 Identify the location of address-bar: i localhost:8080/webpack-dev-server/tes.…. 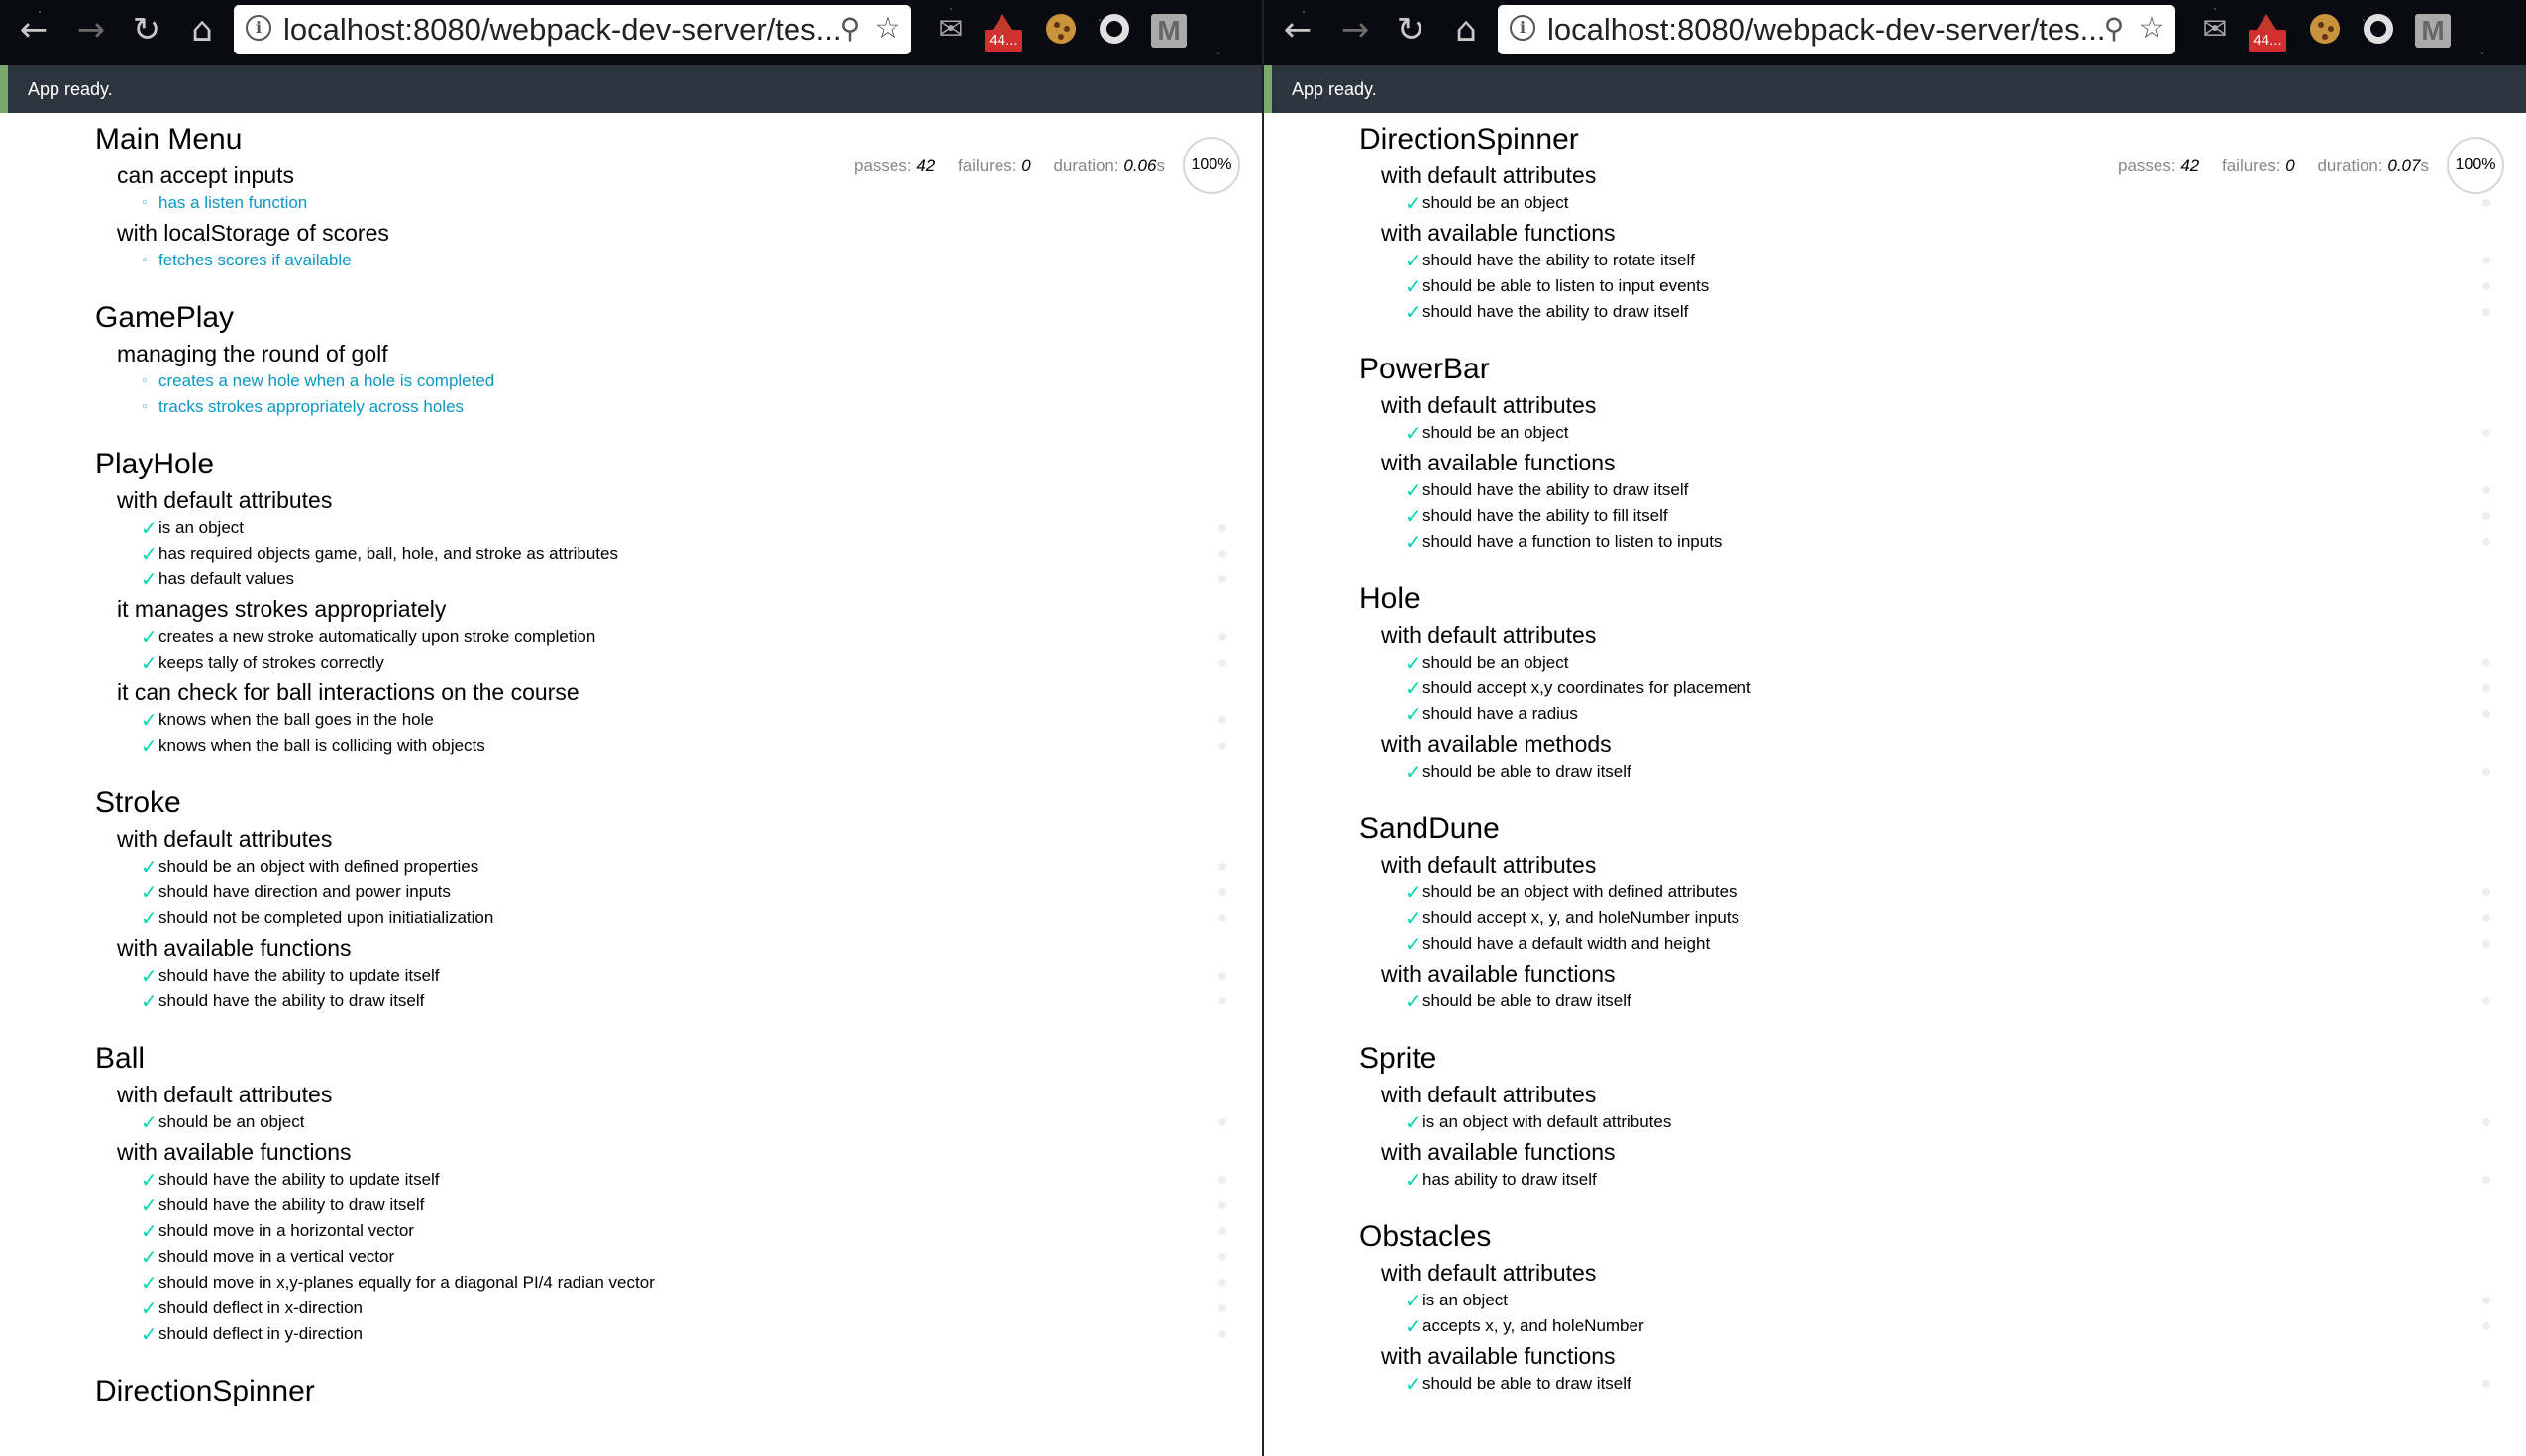
(572, 29).